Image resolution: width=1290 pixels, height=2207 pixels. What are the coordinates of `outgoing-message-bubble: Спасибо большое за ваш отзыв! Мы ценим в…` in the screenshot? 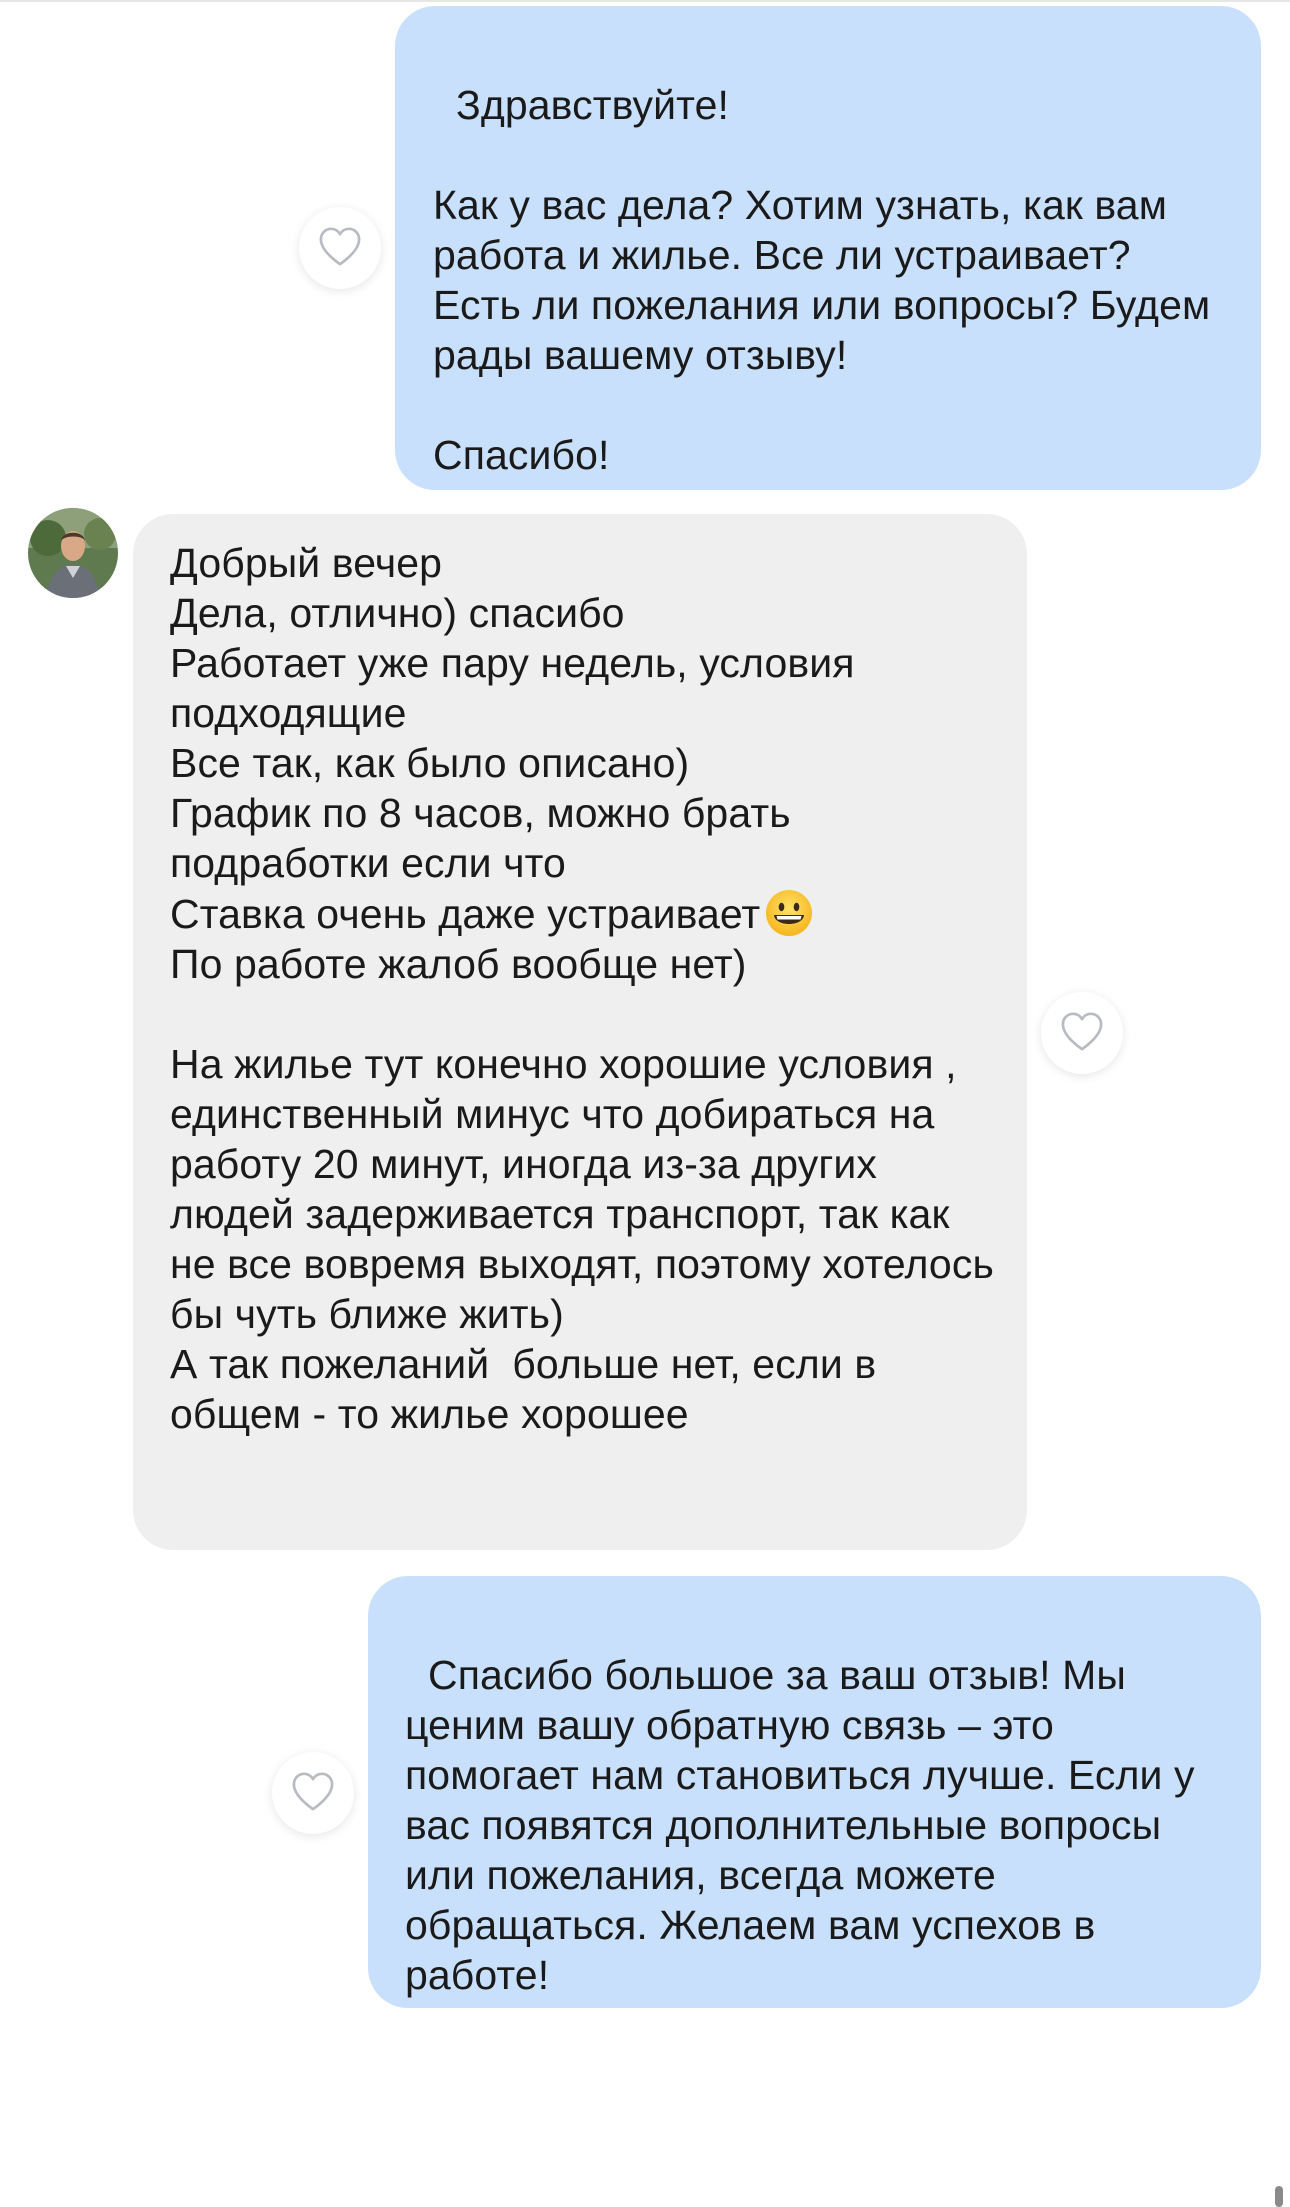 It's located at (814, 1792).